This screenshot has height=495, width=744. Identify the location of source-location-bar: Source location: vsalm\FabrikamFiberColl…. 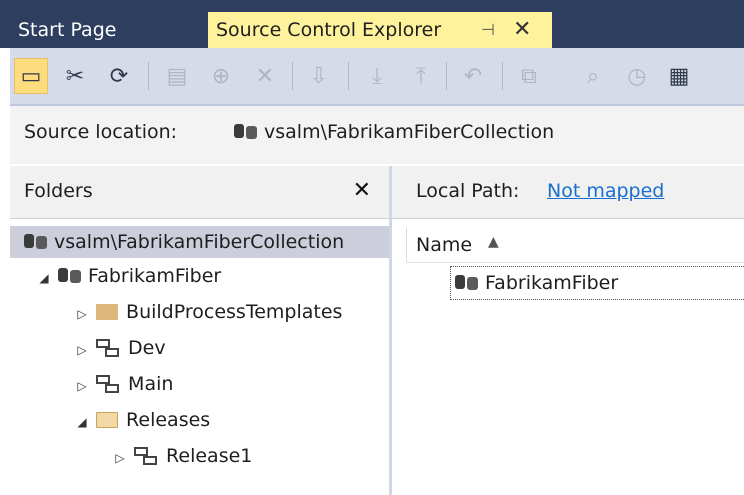
(377, 135).